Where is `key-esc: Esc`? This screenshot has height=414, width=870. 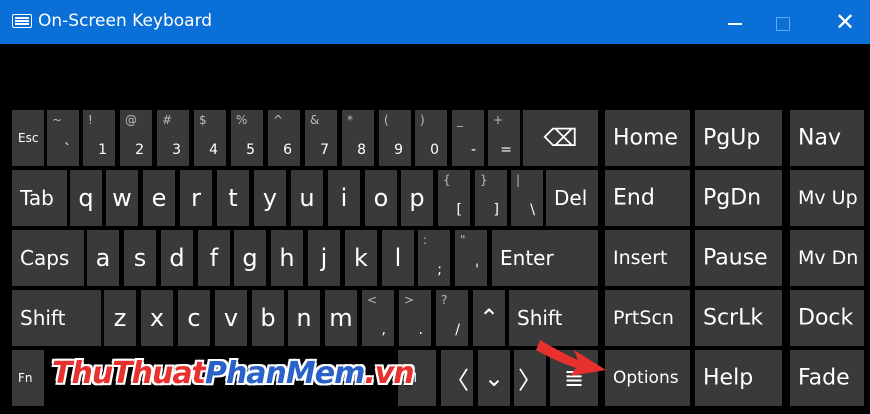 key-esc: Esc is located at coordinates (28, 138).